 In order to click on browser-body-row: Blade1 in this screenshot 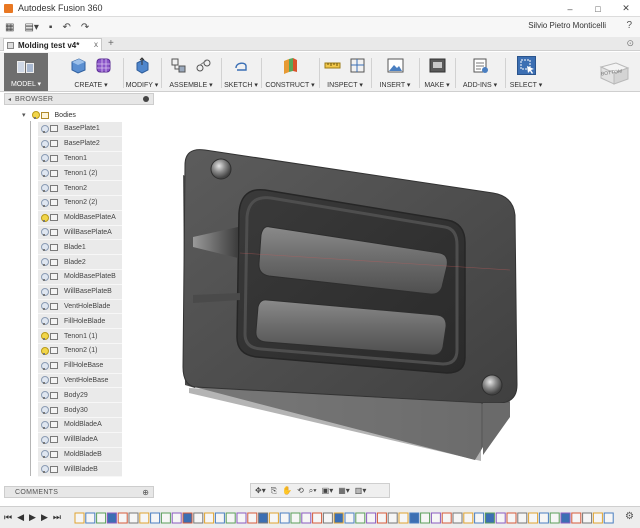, I will do `click(80, 248)`.